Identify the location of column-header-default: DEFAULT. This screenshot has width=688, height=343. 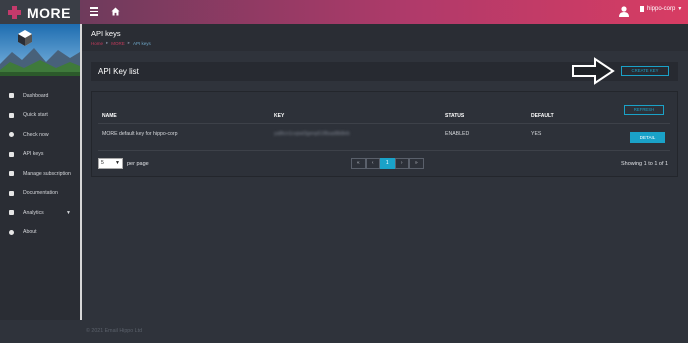
(542, 116).